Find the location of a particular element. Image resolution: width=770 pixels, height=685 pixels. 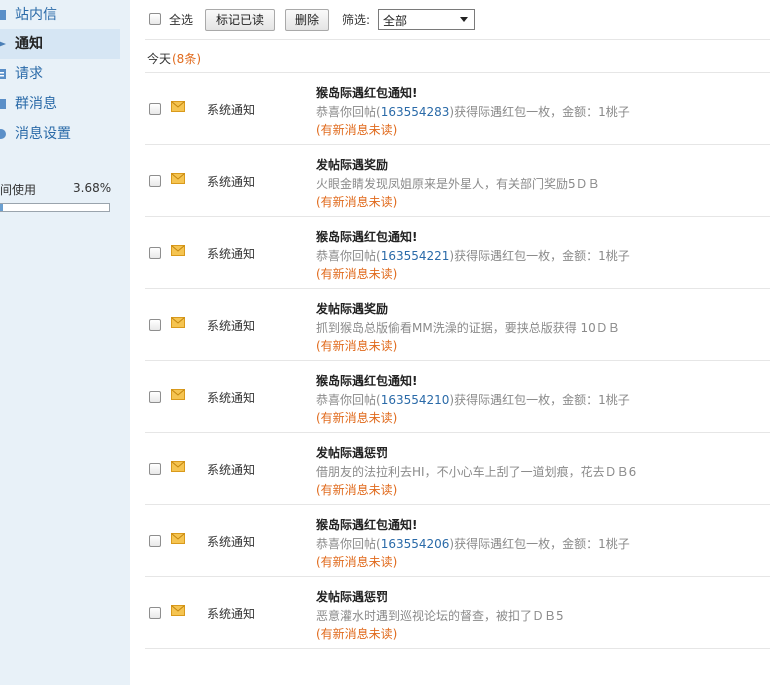

storage-progress-fill is located at coordinates (2, 207).